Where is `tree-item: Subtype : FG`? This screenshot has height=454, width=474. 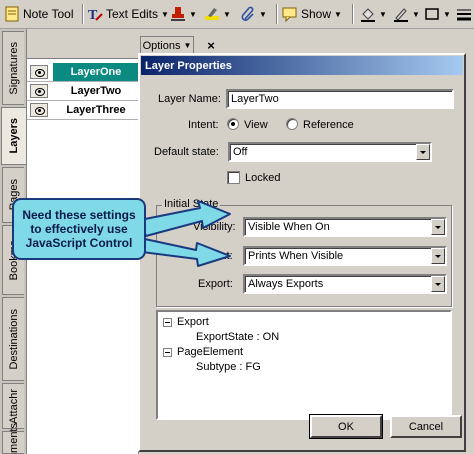
tree-item: Subtype : FG is located at coordinates (228, 367).